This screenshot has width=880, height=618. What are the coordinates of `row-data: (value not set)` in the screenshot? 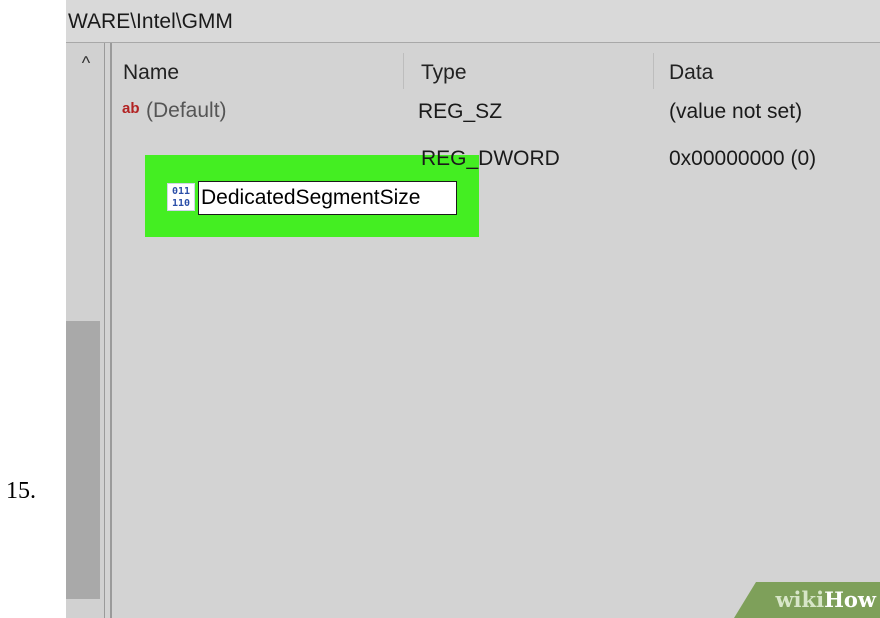 It's located at (736, 111).